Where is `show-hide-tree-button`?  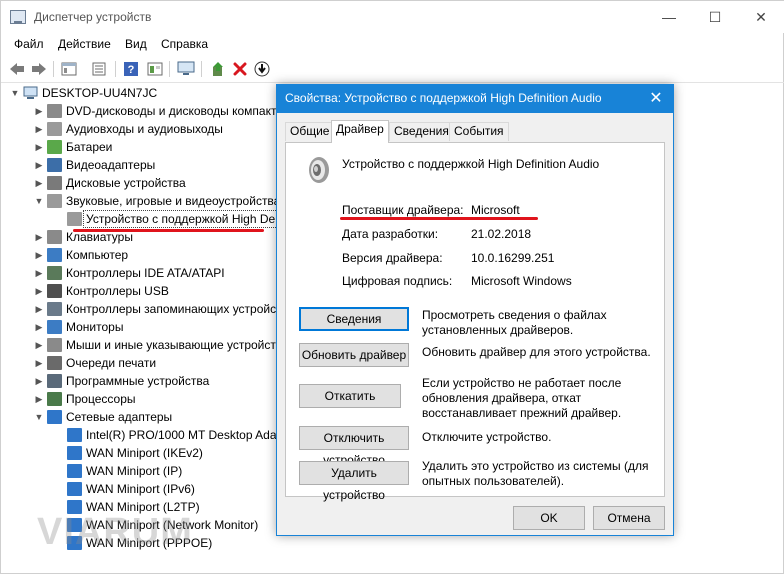
show-hide-tree-button is located at coordinates (69, 69).